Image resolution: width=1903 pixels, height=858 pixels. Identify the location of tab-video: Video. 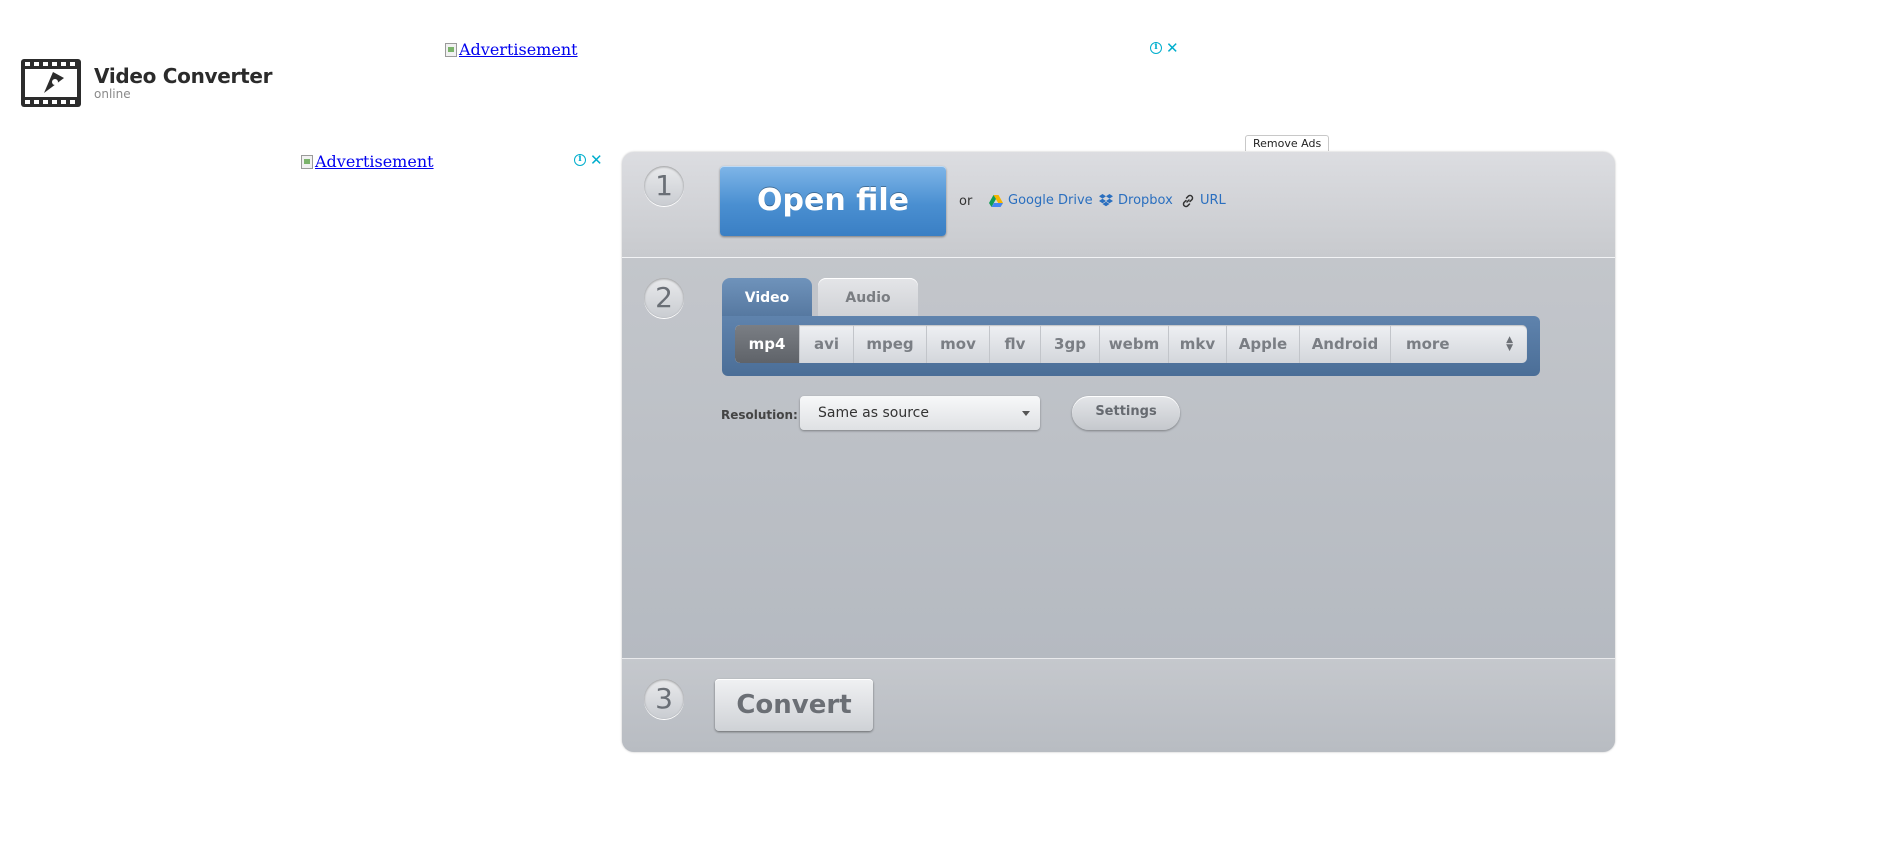
(767, 298).